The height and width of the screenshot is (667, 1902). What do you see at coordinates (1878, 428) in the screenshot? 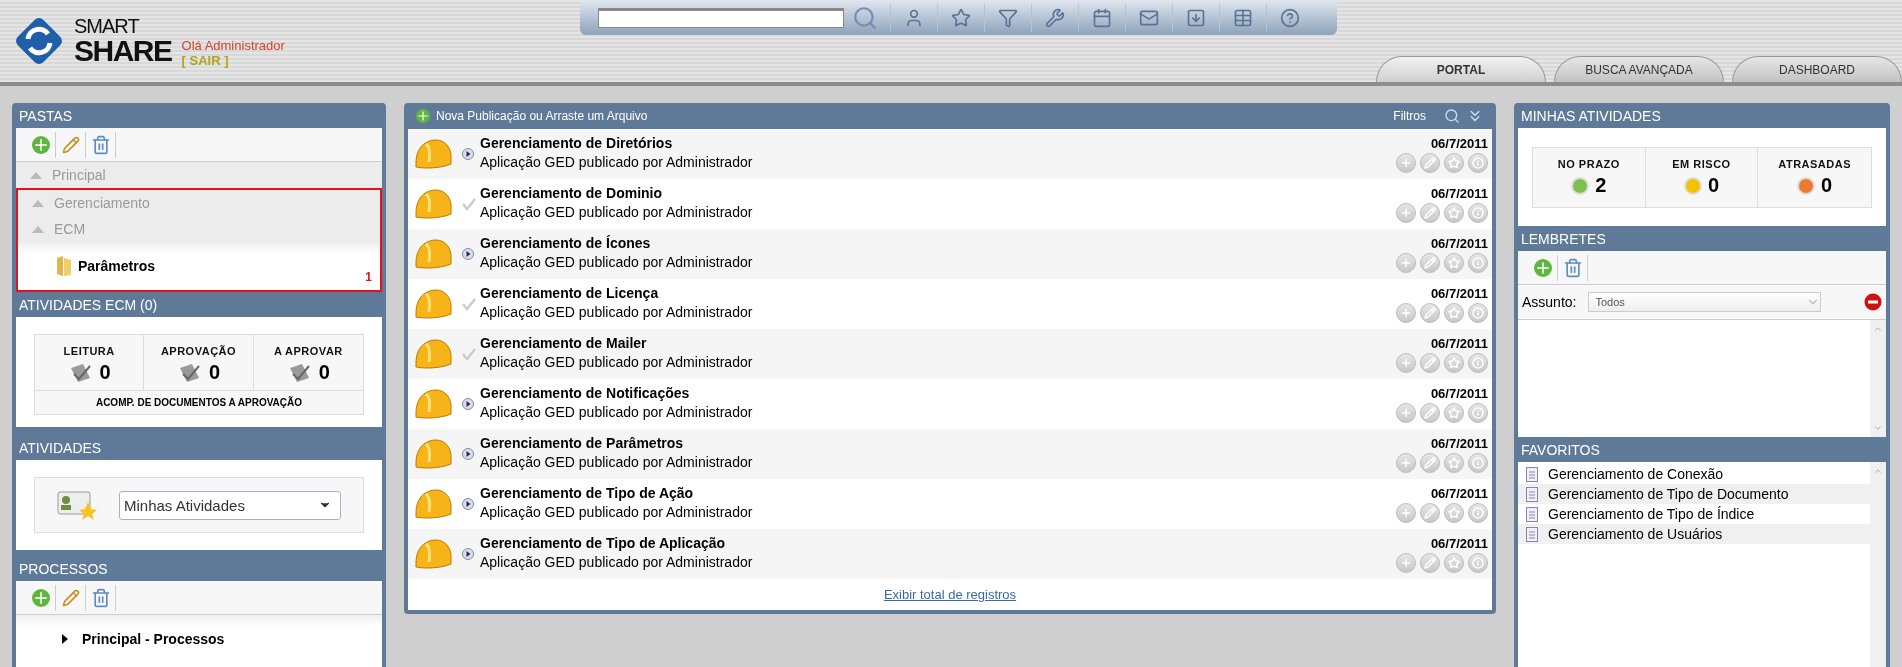
I see `scroll-down-icon` at bounding box center [1878, 428].